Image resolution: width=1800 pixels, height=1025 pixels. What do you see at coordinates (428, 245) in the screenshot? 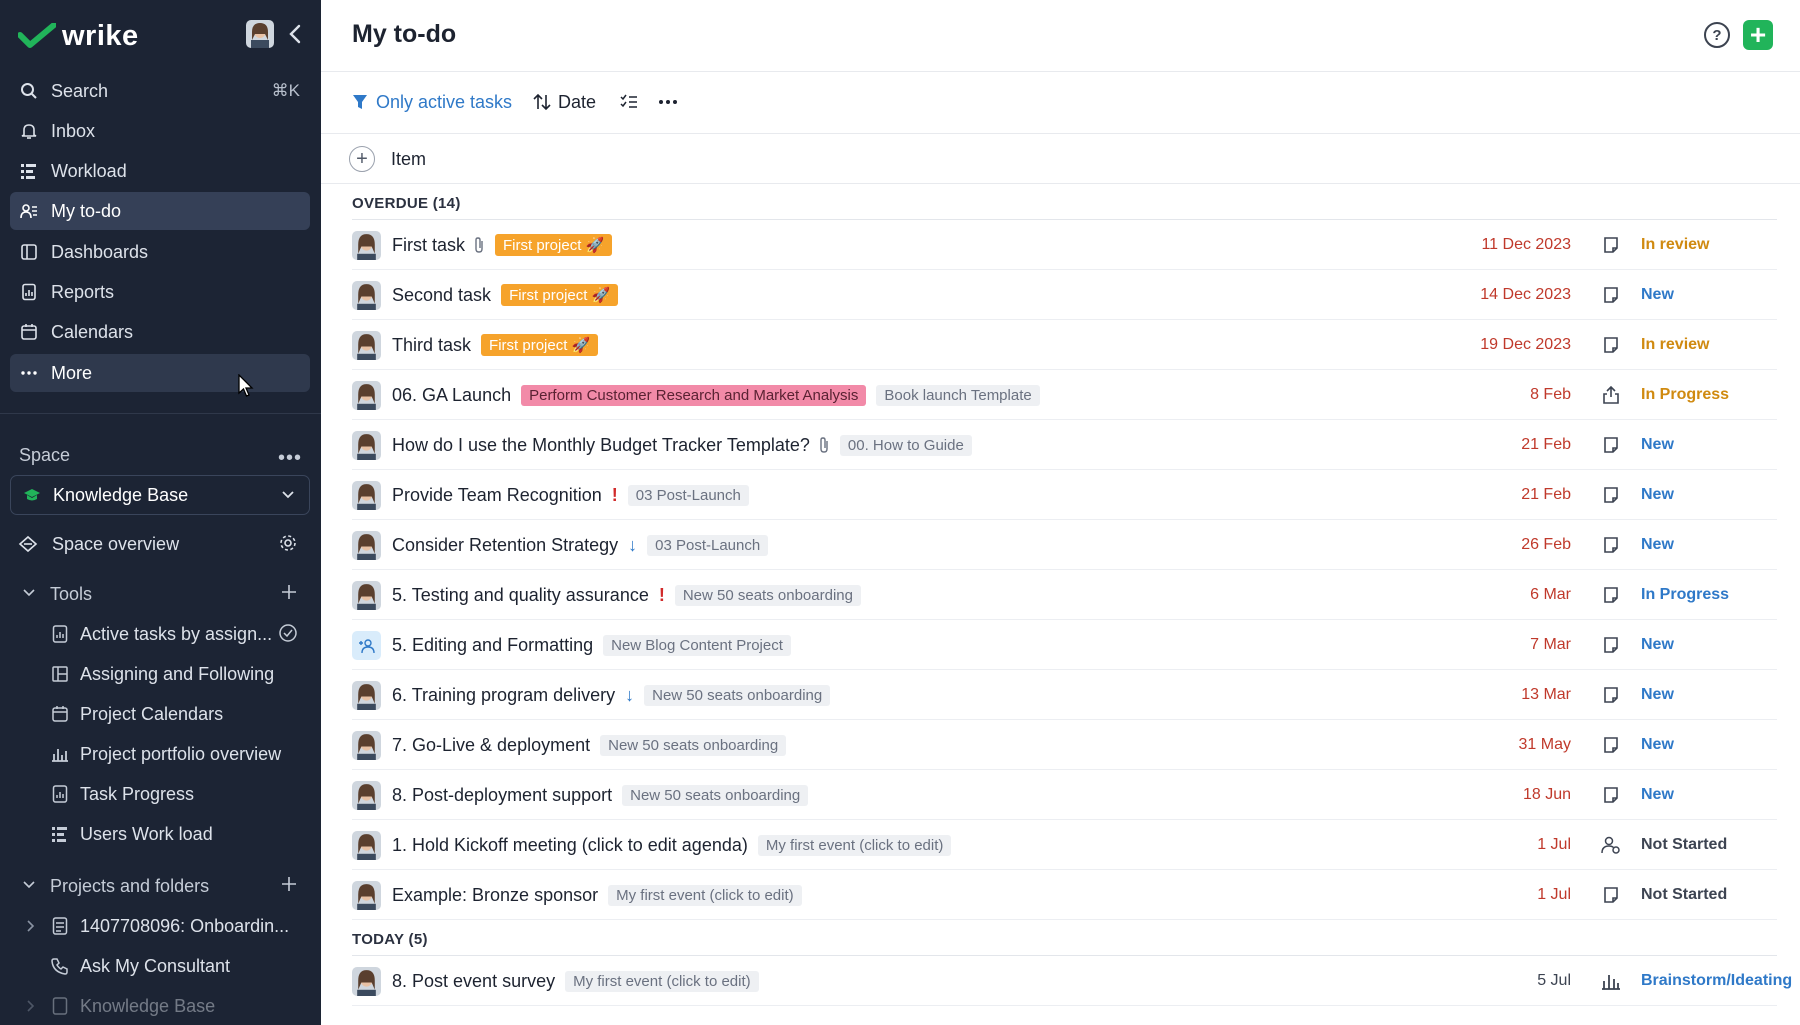
I see `task-name: First task` at bounding box center [428, 245].